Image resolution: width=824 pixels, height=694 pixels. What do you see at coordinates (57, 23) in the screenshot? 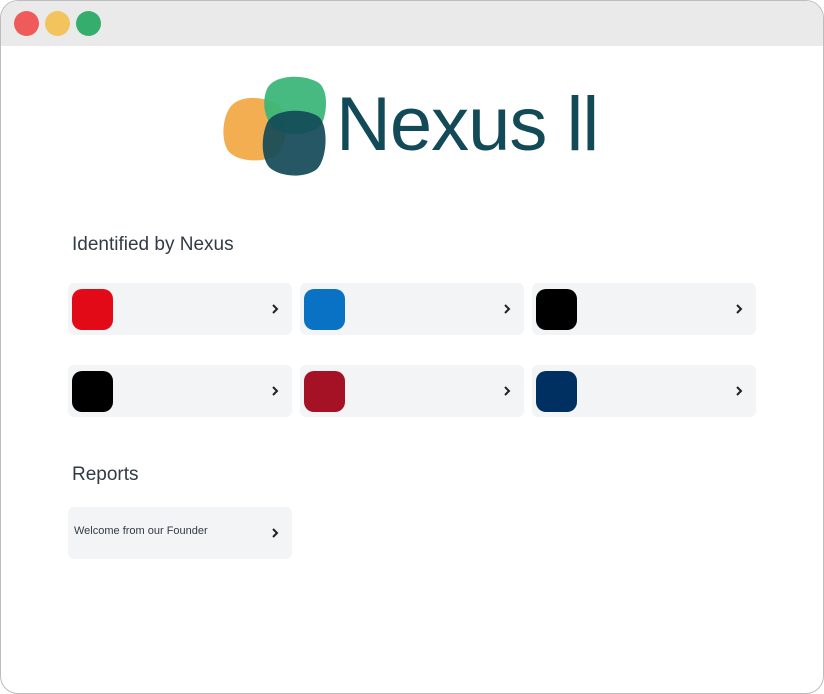
I see `minimize-window-button` at bounding box center [57, 23].